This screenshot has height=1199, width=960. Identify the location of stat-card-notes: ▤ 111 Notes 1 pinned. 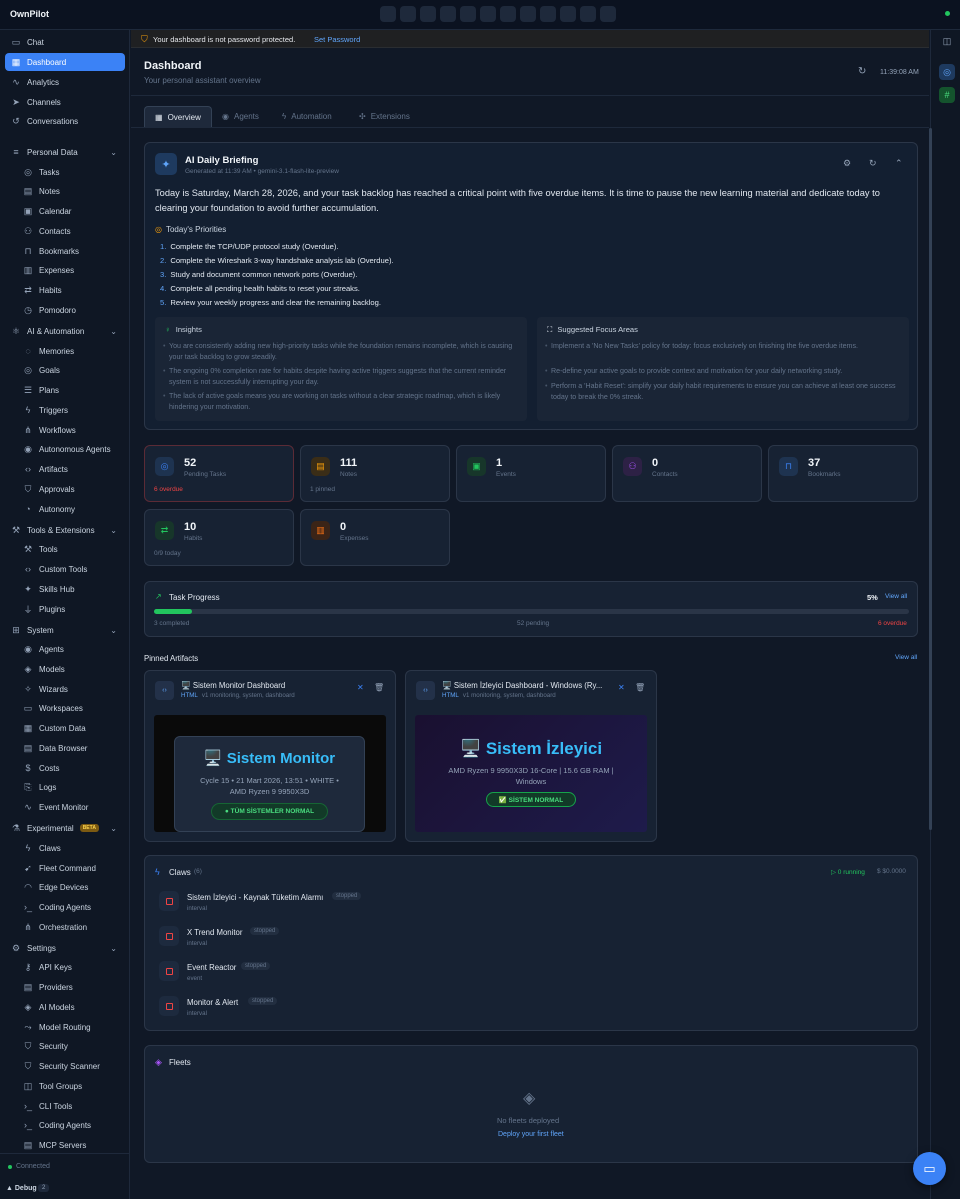
(375, 473).